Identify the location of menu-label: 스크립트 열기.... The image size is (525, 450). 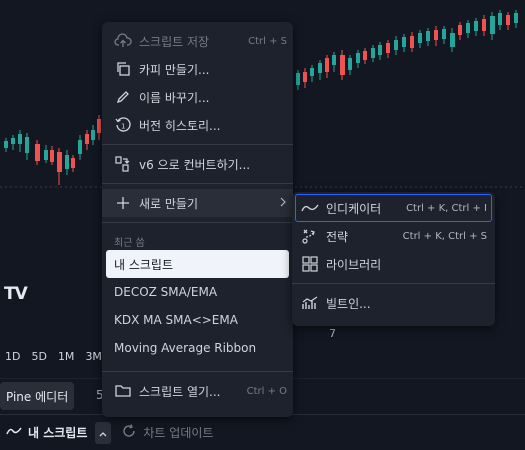
(180, 391).